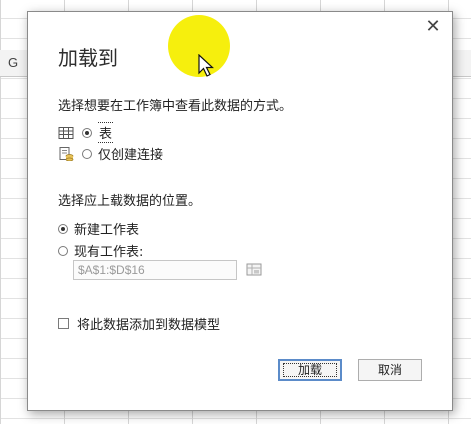 This screenshot has width=471, height=424. Describe the element at coordinates (63, 323) in the screenshot. I see `add-to-data-model-checkbox` at that location.